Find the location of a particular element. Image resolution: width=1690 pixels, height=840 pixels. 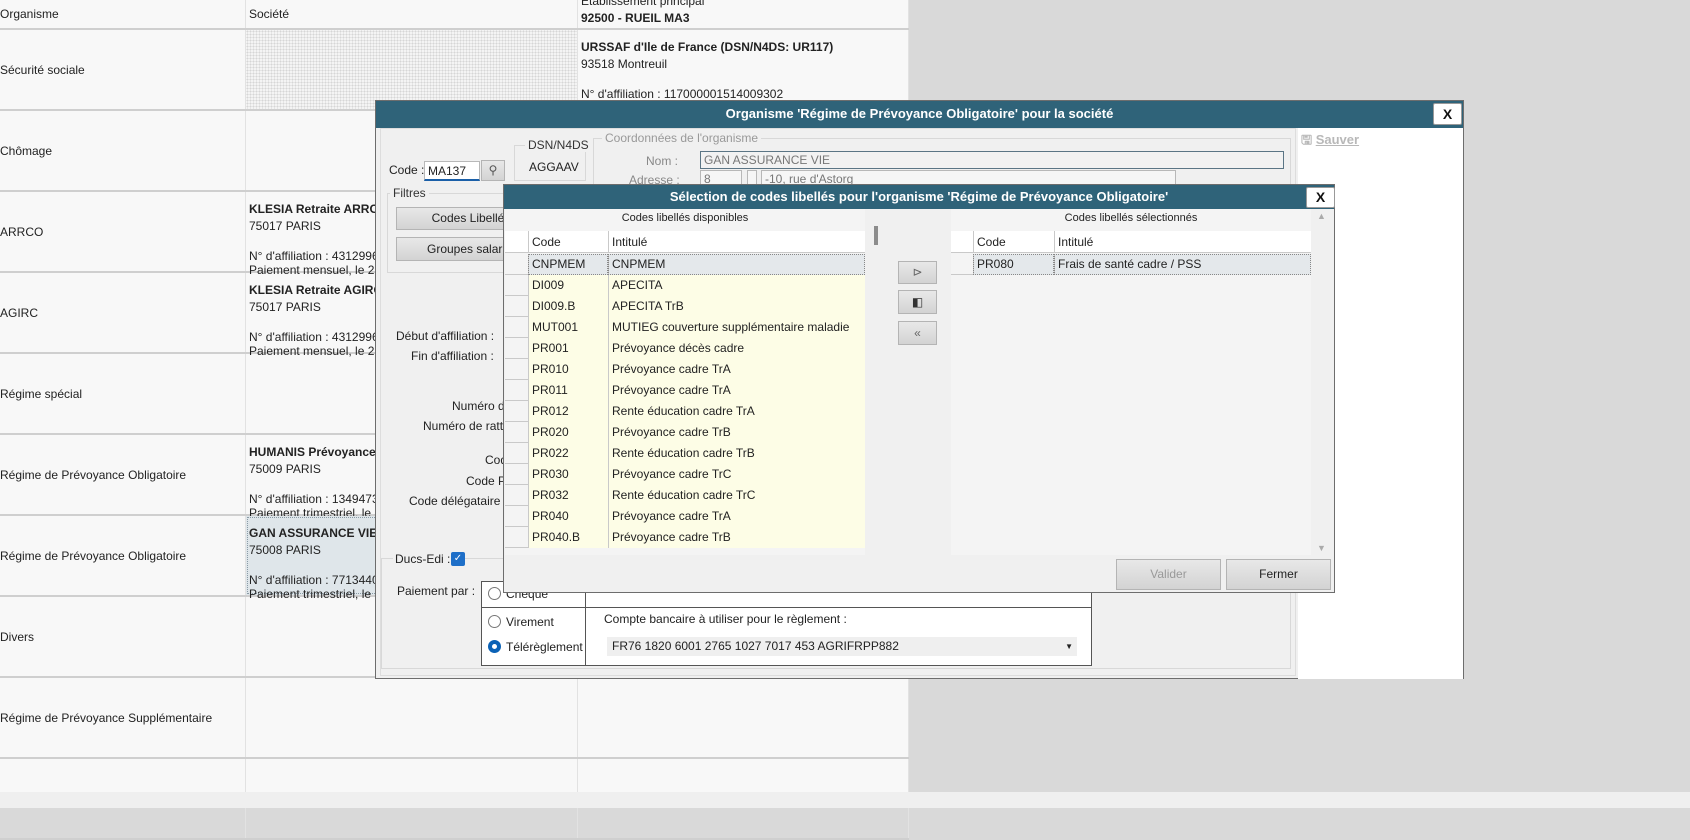

organisme-label: Régime de Prévoyance Supplémentaire is located at coordinates (106, 717).